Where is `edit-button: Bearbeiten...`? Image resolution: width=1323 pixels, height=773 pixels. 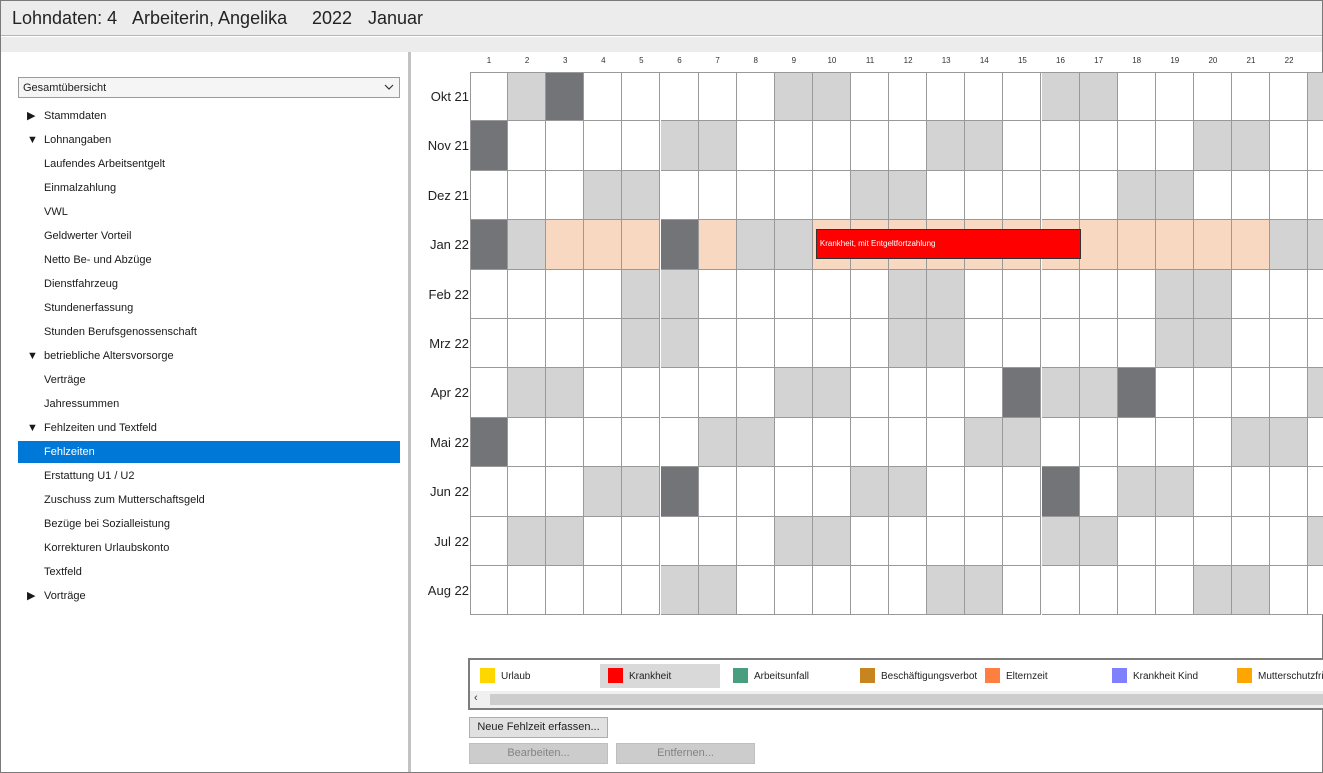
edit-button: Bearbeiten... is located at coordinates (538, 753).